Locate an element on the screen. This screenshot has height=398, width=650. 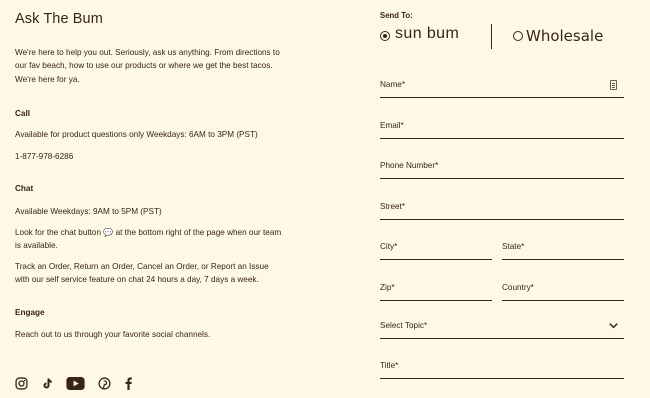
street-field: Street* is located at coordinates (502, 211).